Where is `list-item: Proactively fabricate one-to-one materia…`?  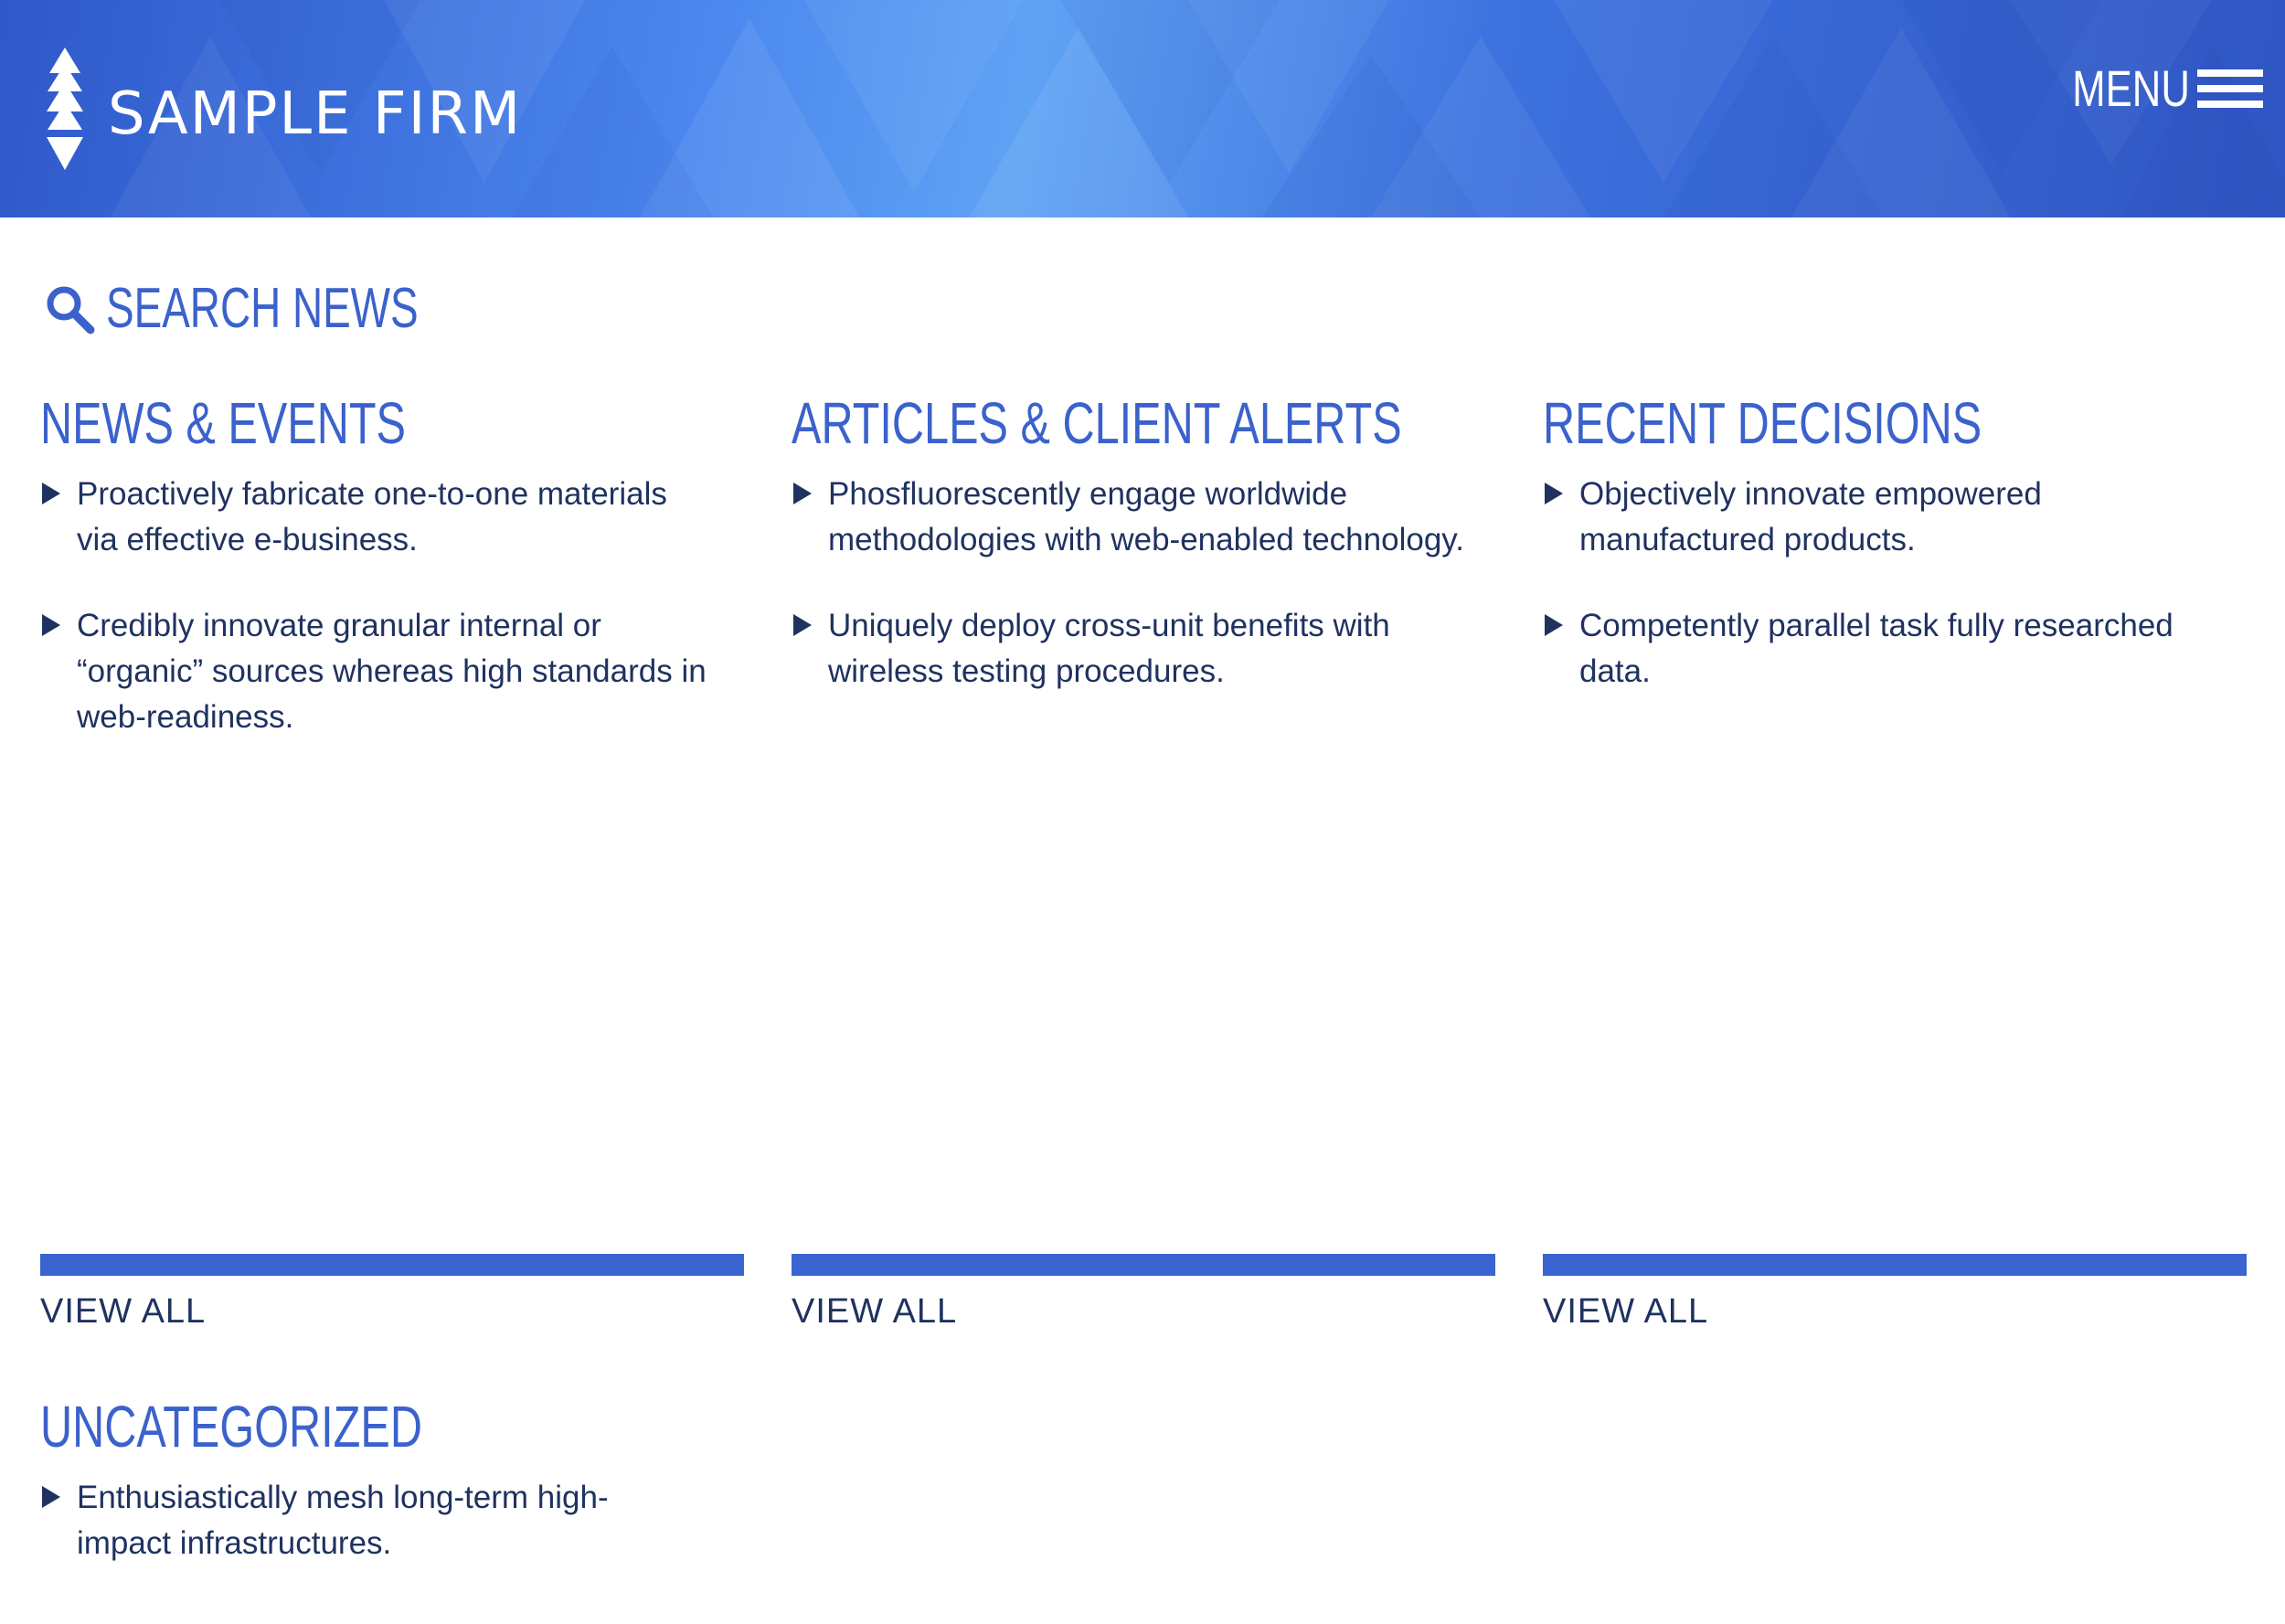 list-item: Proactively fabricate one-to-one materia… is located at coordinates (378, 517).